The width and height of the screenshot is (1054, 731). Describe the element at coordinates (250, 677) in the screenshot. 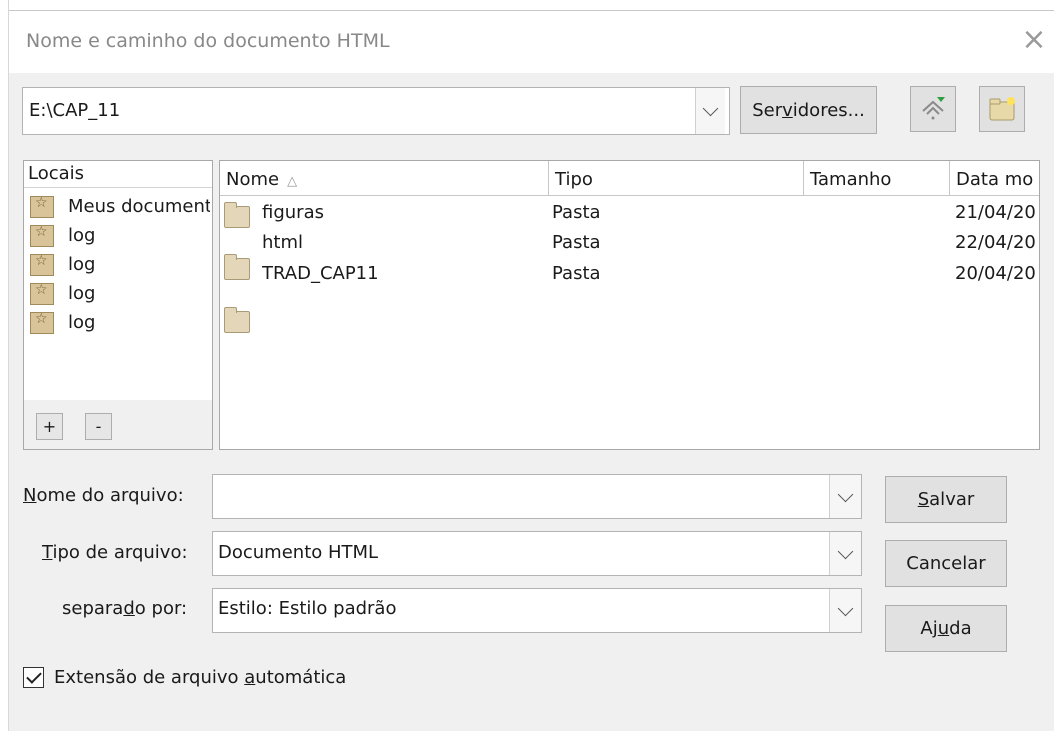

I see `auto-extension-label-mnemonic: a` at that location.